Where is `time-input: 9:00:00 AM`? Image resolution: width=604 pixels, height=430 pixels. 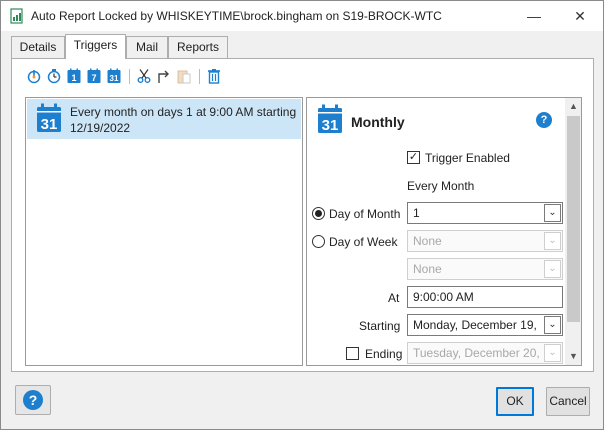 time-input: 9:00:00 AM is located at coordinates (485, 297).